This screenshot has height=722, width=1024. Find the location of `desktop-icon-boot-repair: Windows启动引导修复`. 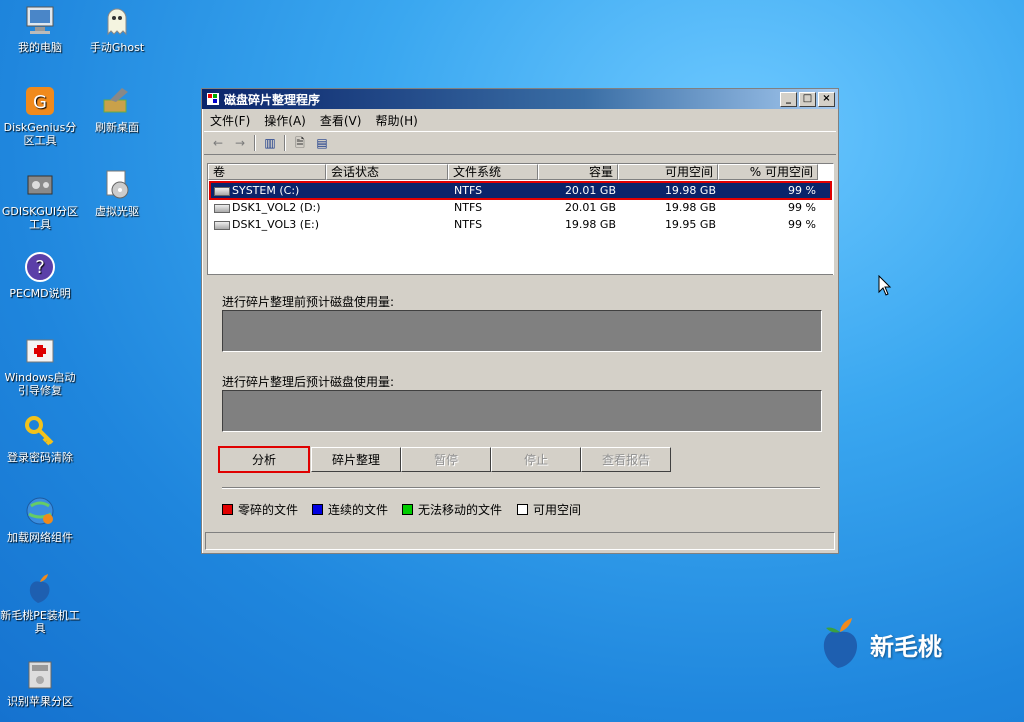

desktop-icon-boot-repair: Windows启动引导修复 is located at coordinates (40, 365).